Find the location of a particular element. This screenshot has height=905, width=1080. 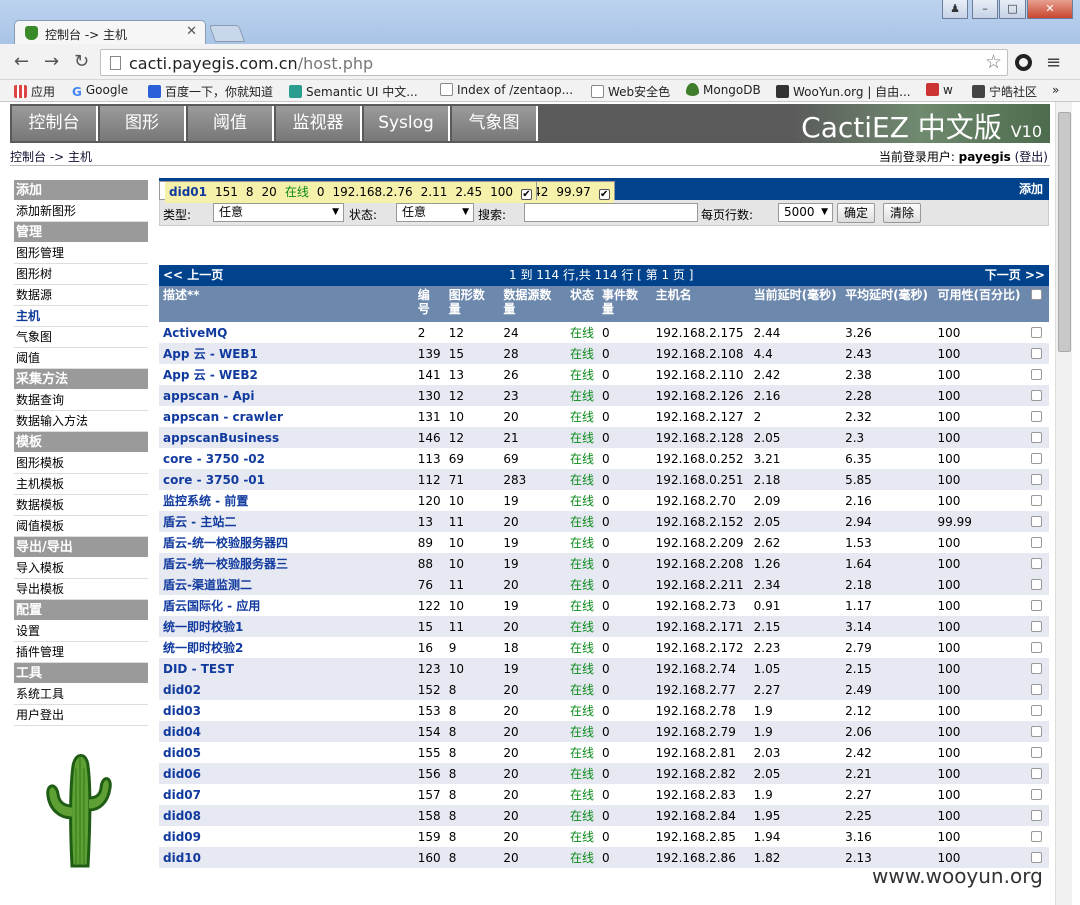

col-availability: 可用性(百分比) is located at coordinates (980, 304).